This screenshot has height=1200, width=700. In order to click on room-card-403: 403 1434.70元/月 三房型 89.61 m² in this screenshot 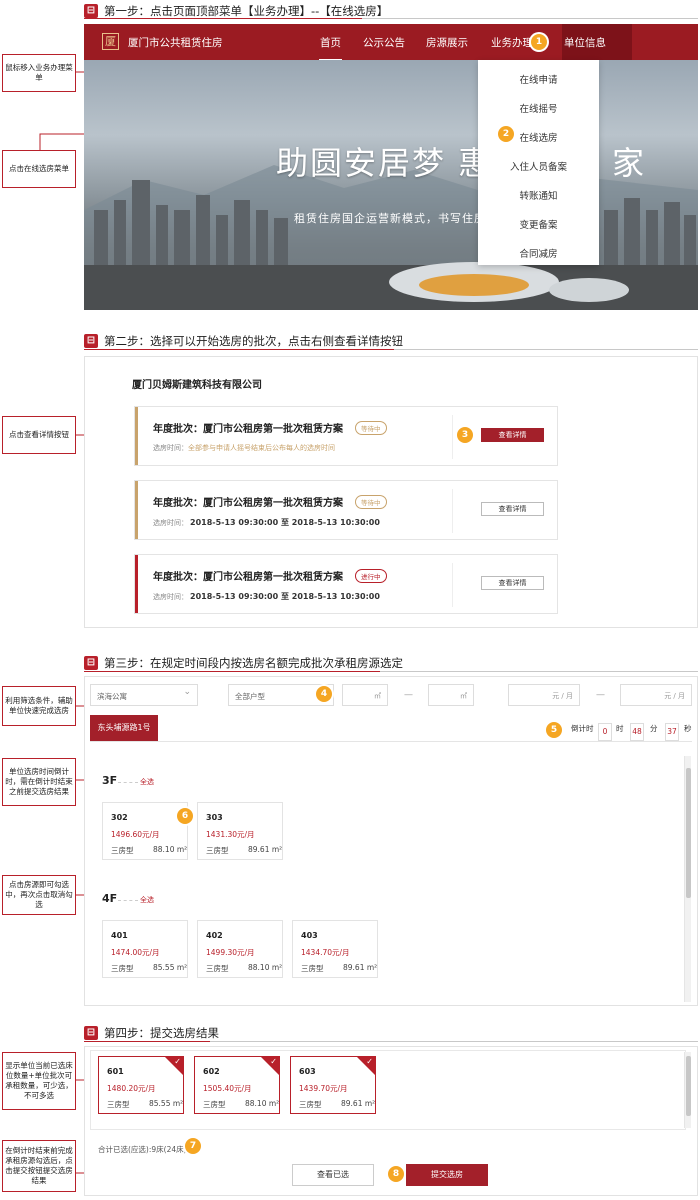, I will do `click(335, 949)`.